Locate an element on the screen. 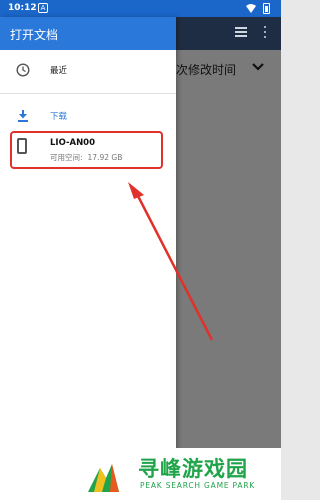 The width and height of the screenshot is (320, 500). grid-view-icon is located at coordinates (241, 32).